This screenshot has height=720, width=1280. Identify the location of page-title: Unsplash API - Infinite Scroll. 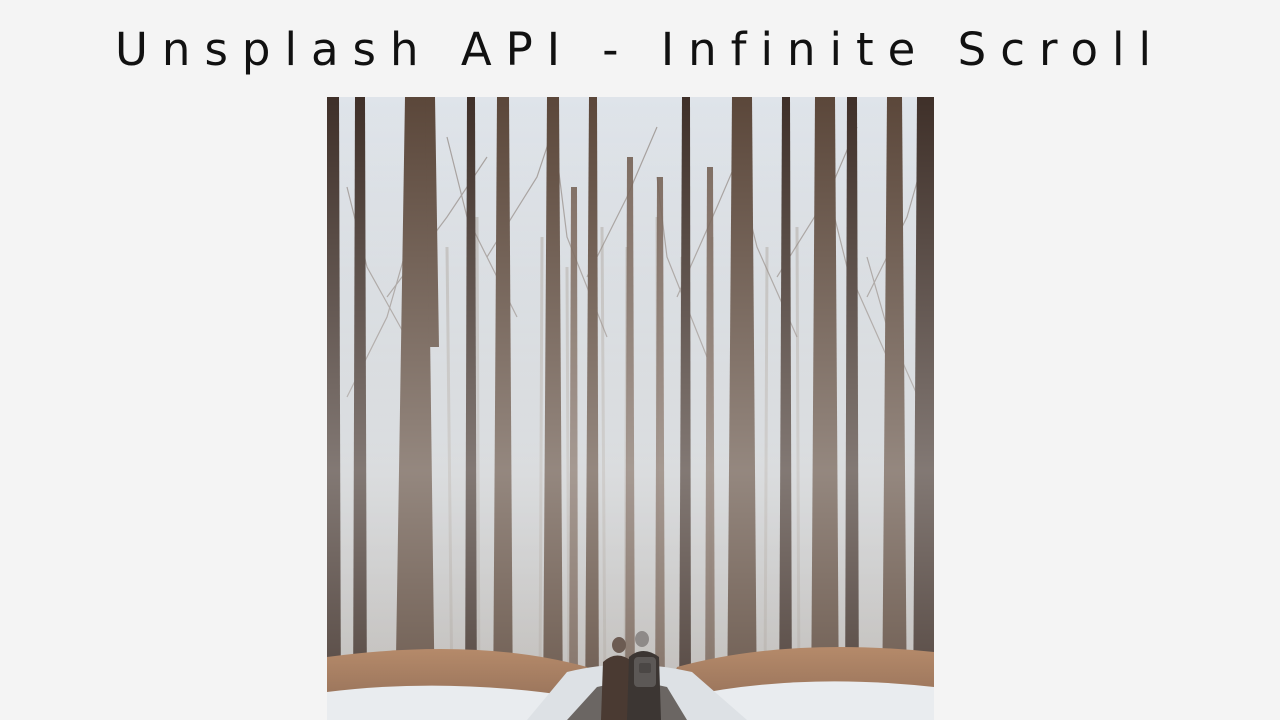
(640, 49).